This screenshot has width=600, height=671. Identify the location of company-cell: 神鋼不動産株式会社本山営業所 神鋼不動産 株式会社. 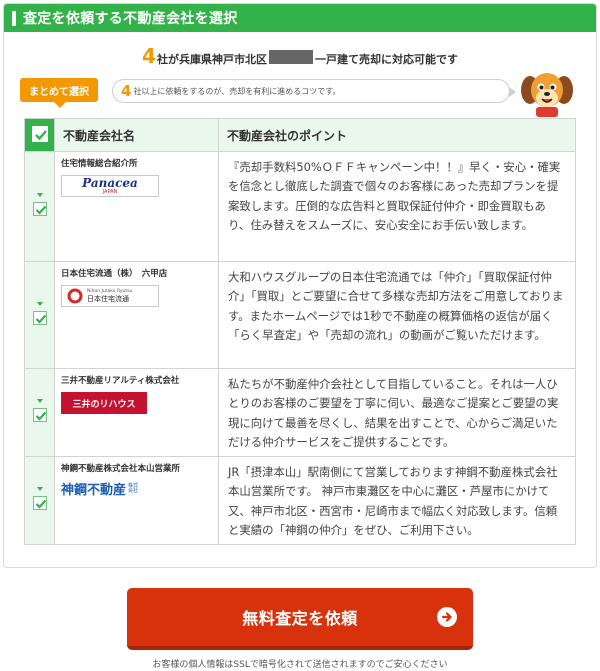
(136, 501).